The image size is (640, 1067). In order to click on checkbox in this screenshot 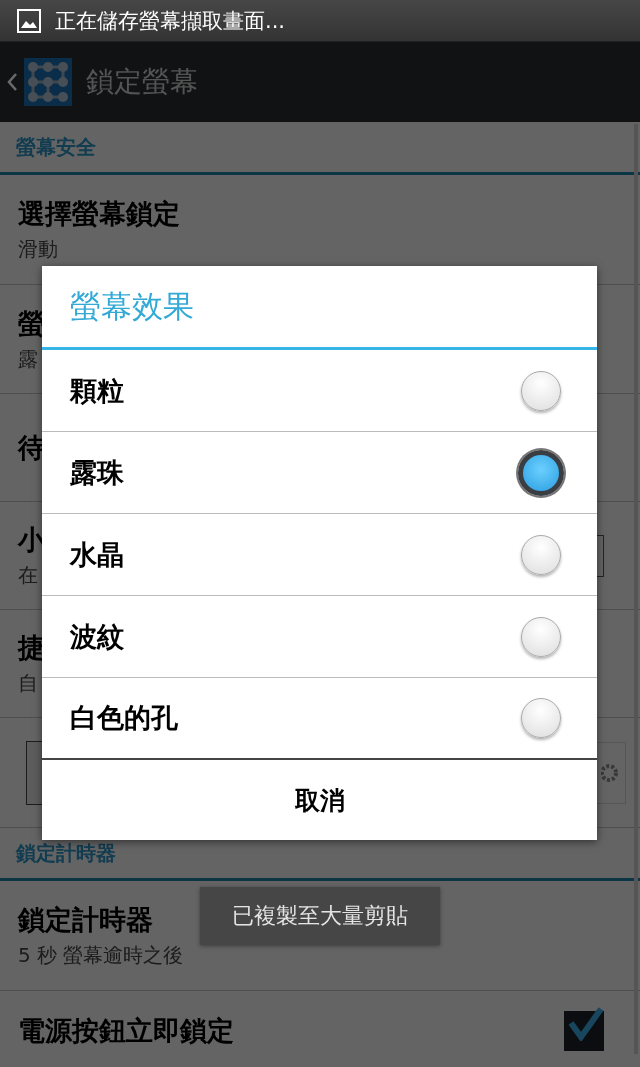, I will do `click(584, 1030)`.